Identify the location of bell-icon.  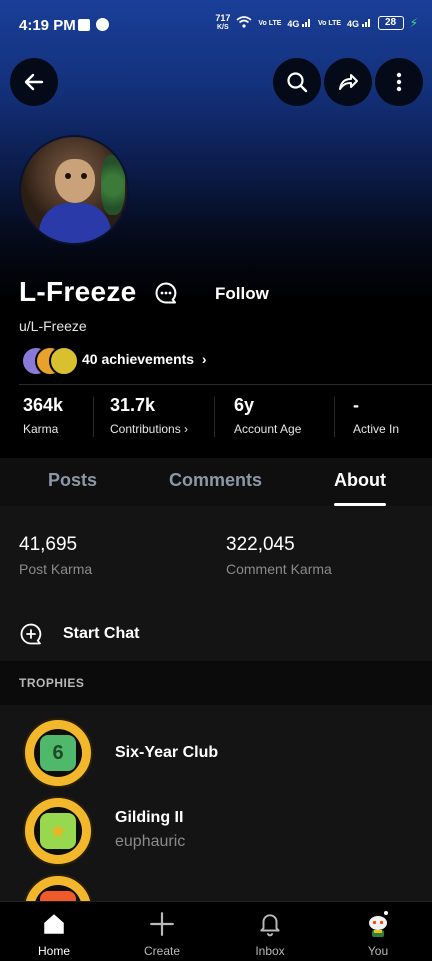
(270, 925).